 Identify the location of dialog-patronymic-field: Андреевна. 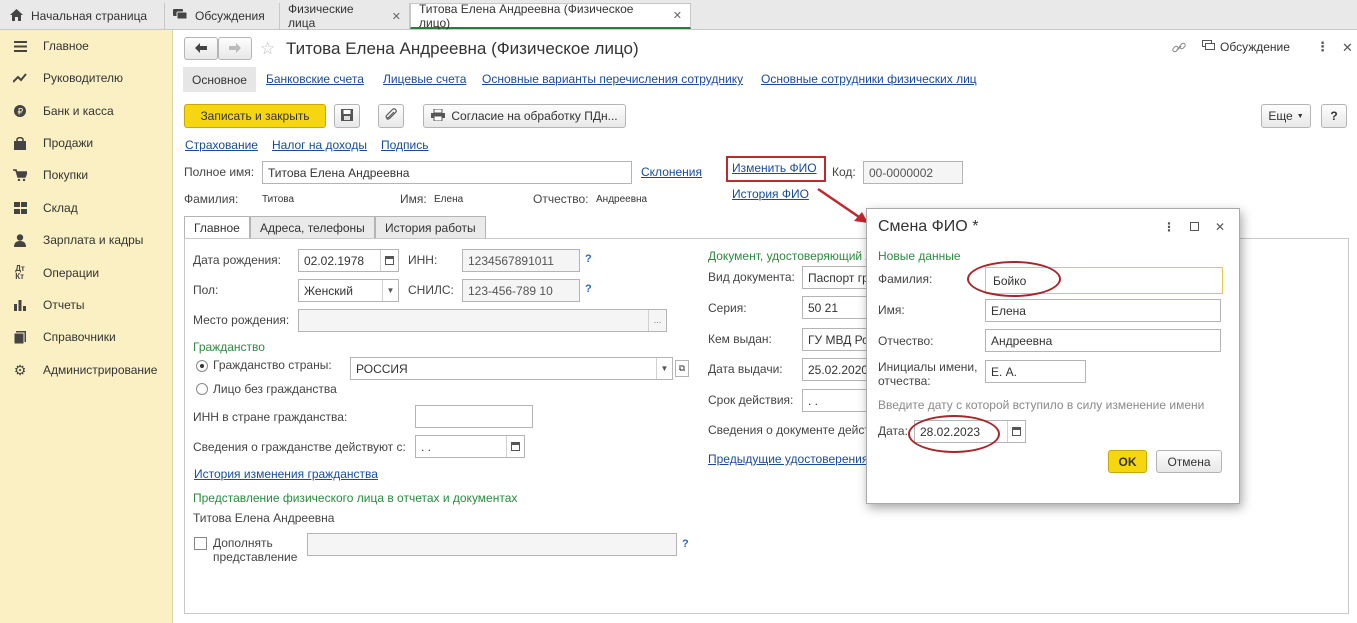
(1103, 340).